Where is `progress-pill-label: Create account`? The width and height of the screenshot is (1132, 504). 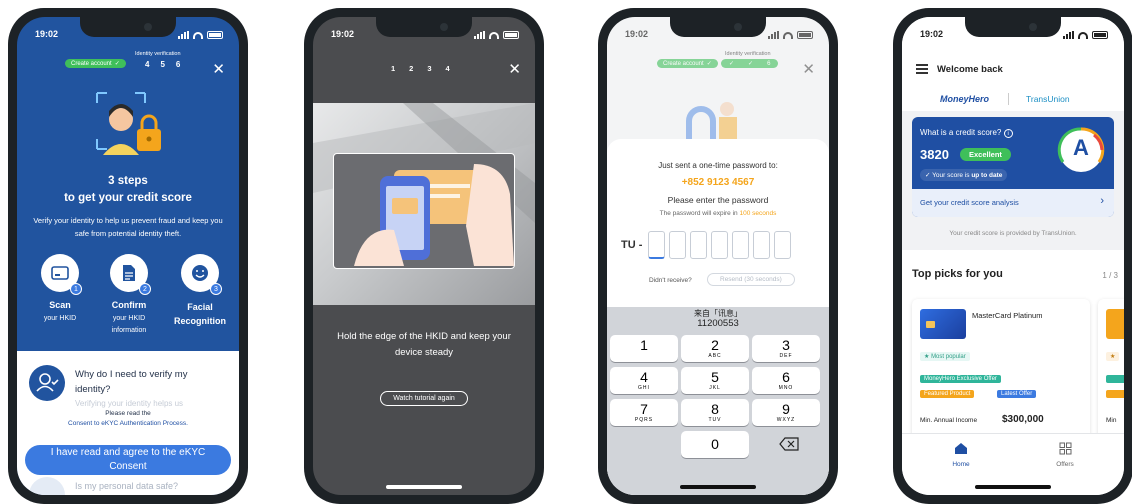
progress-pill-label: Create account is located at coordinates (91, 63).